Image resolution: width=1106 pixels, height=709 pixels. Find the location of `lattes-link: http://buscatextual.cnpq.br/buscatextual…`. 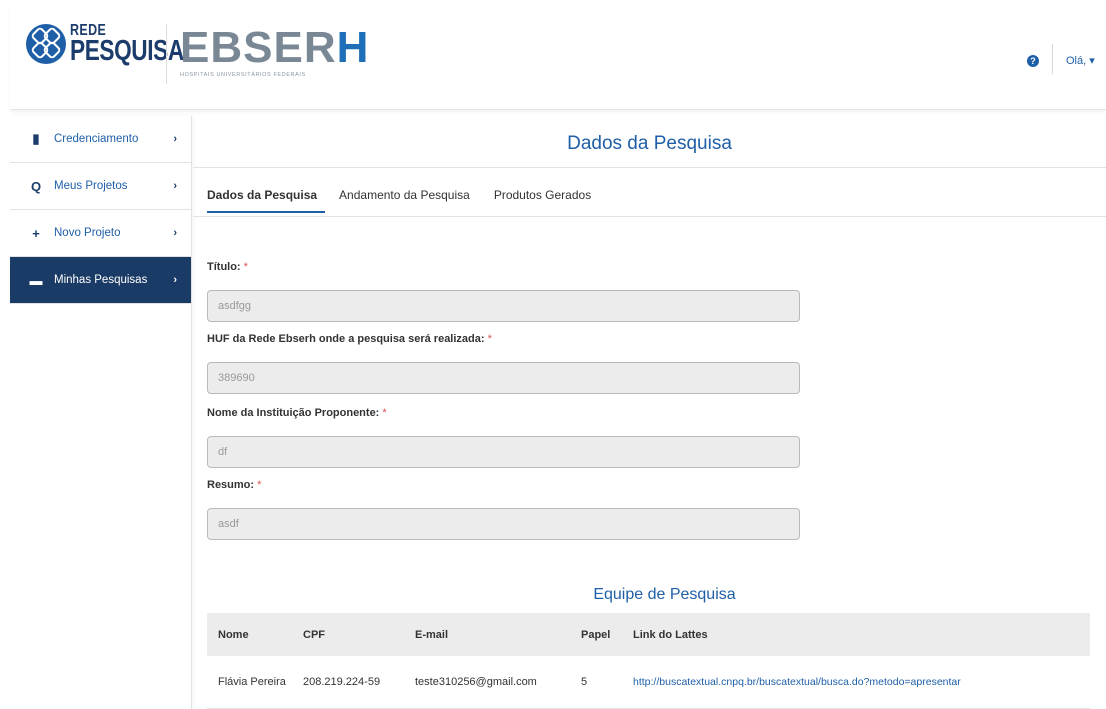

lattes-link: http://buscatextual.cnpq.br/buscatextual… is located at coordinates (797, 682).